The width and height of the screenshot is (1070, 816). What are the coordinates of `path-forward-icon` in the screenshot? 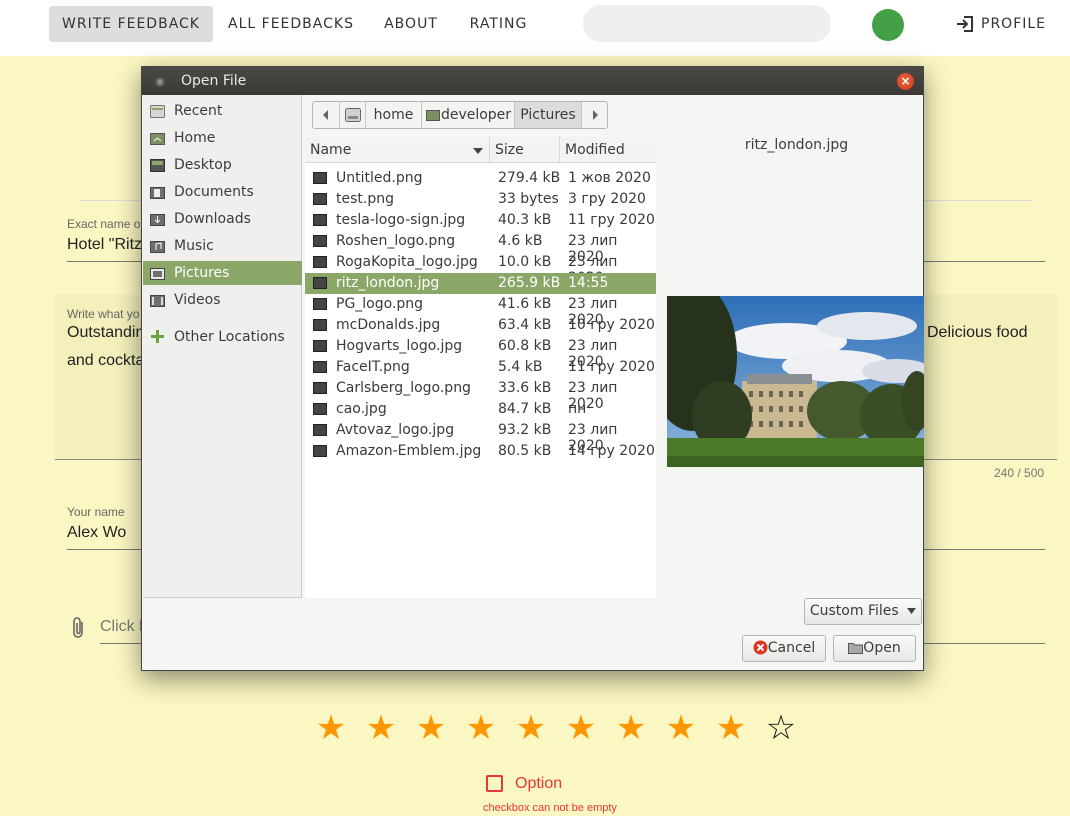 It's located at (594, 115).